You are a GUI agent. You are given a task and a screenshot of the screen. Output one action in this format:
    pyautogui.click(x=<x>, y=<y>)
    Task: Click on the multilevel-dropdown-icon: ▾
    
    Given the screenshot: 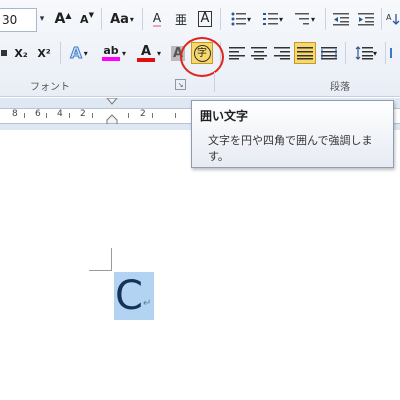 What is the action you would take?
    pyautogui.click(x=312, y=19)
    